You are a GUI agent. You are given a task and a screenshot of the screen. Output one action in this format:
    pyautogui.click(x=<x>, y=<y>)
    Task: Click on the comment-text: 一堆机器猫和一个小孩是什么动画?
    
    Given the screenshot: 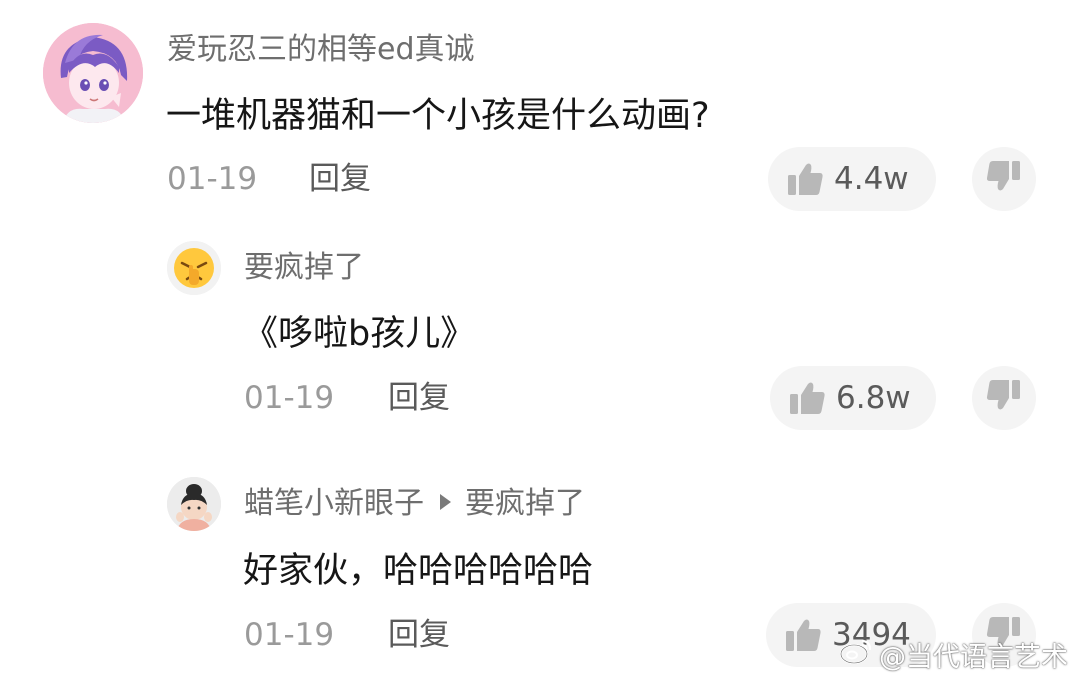 What is the action you would take?
    pyautogui.click(x=438, y=116)
    